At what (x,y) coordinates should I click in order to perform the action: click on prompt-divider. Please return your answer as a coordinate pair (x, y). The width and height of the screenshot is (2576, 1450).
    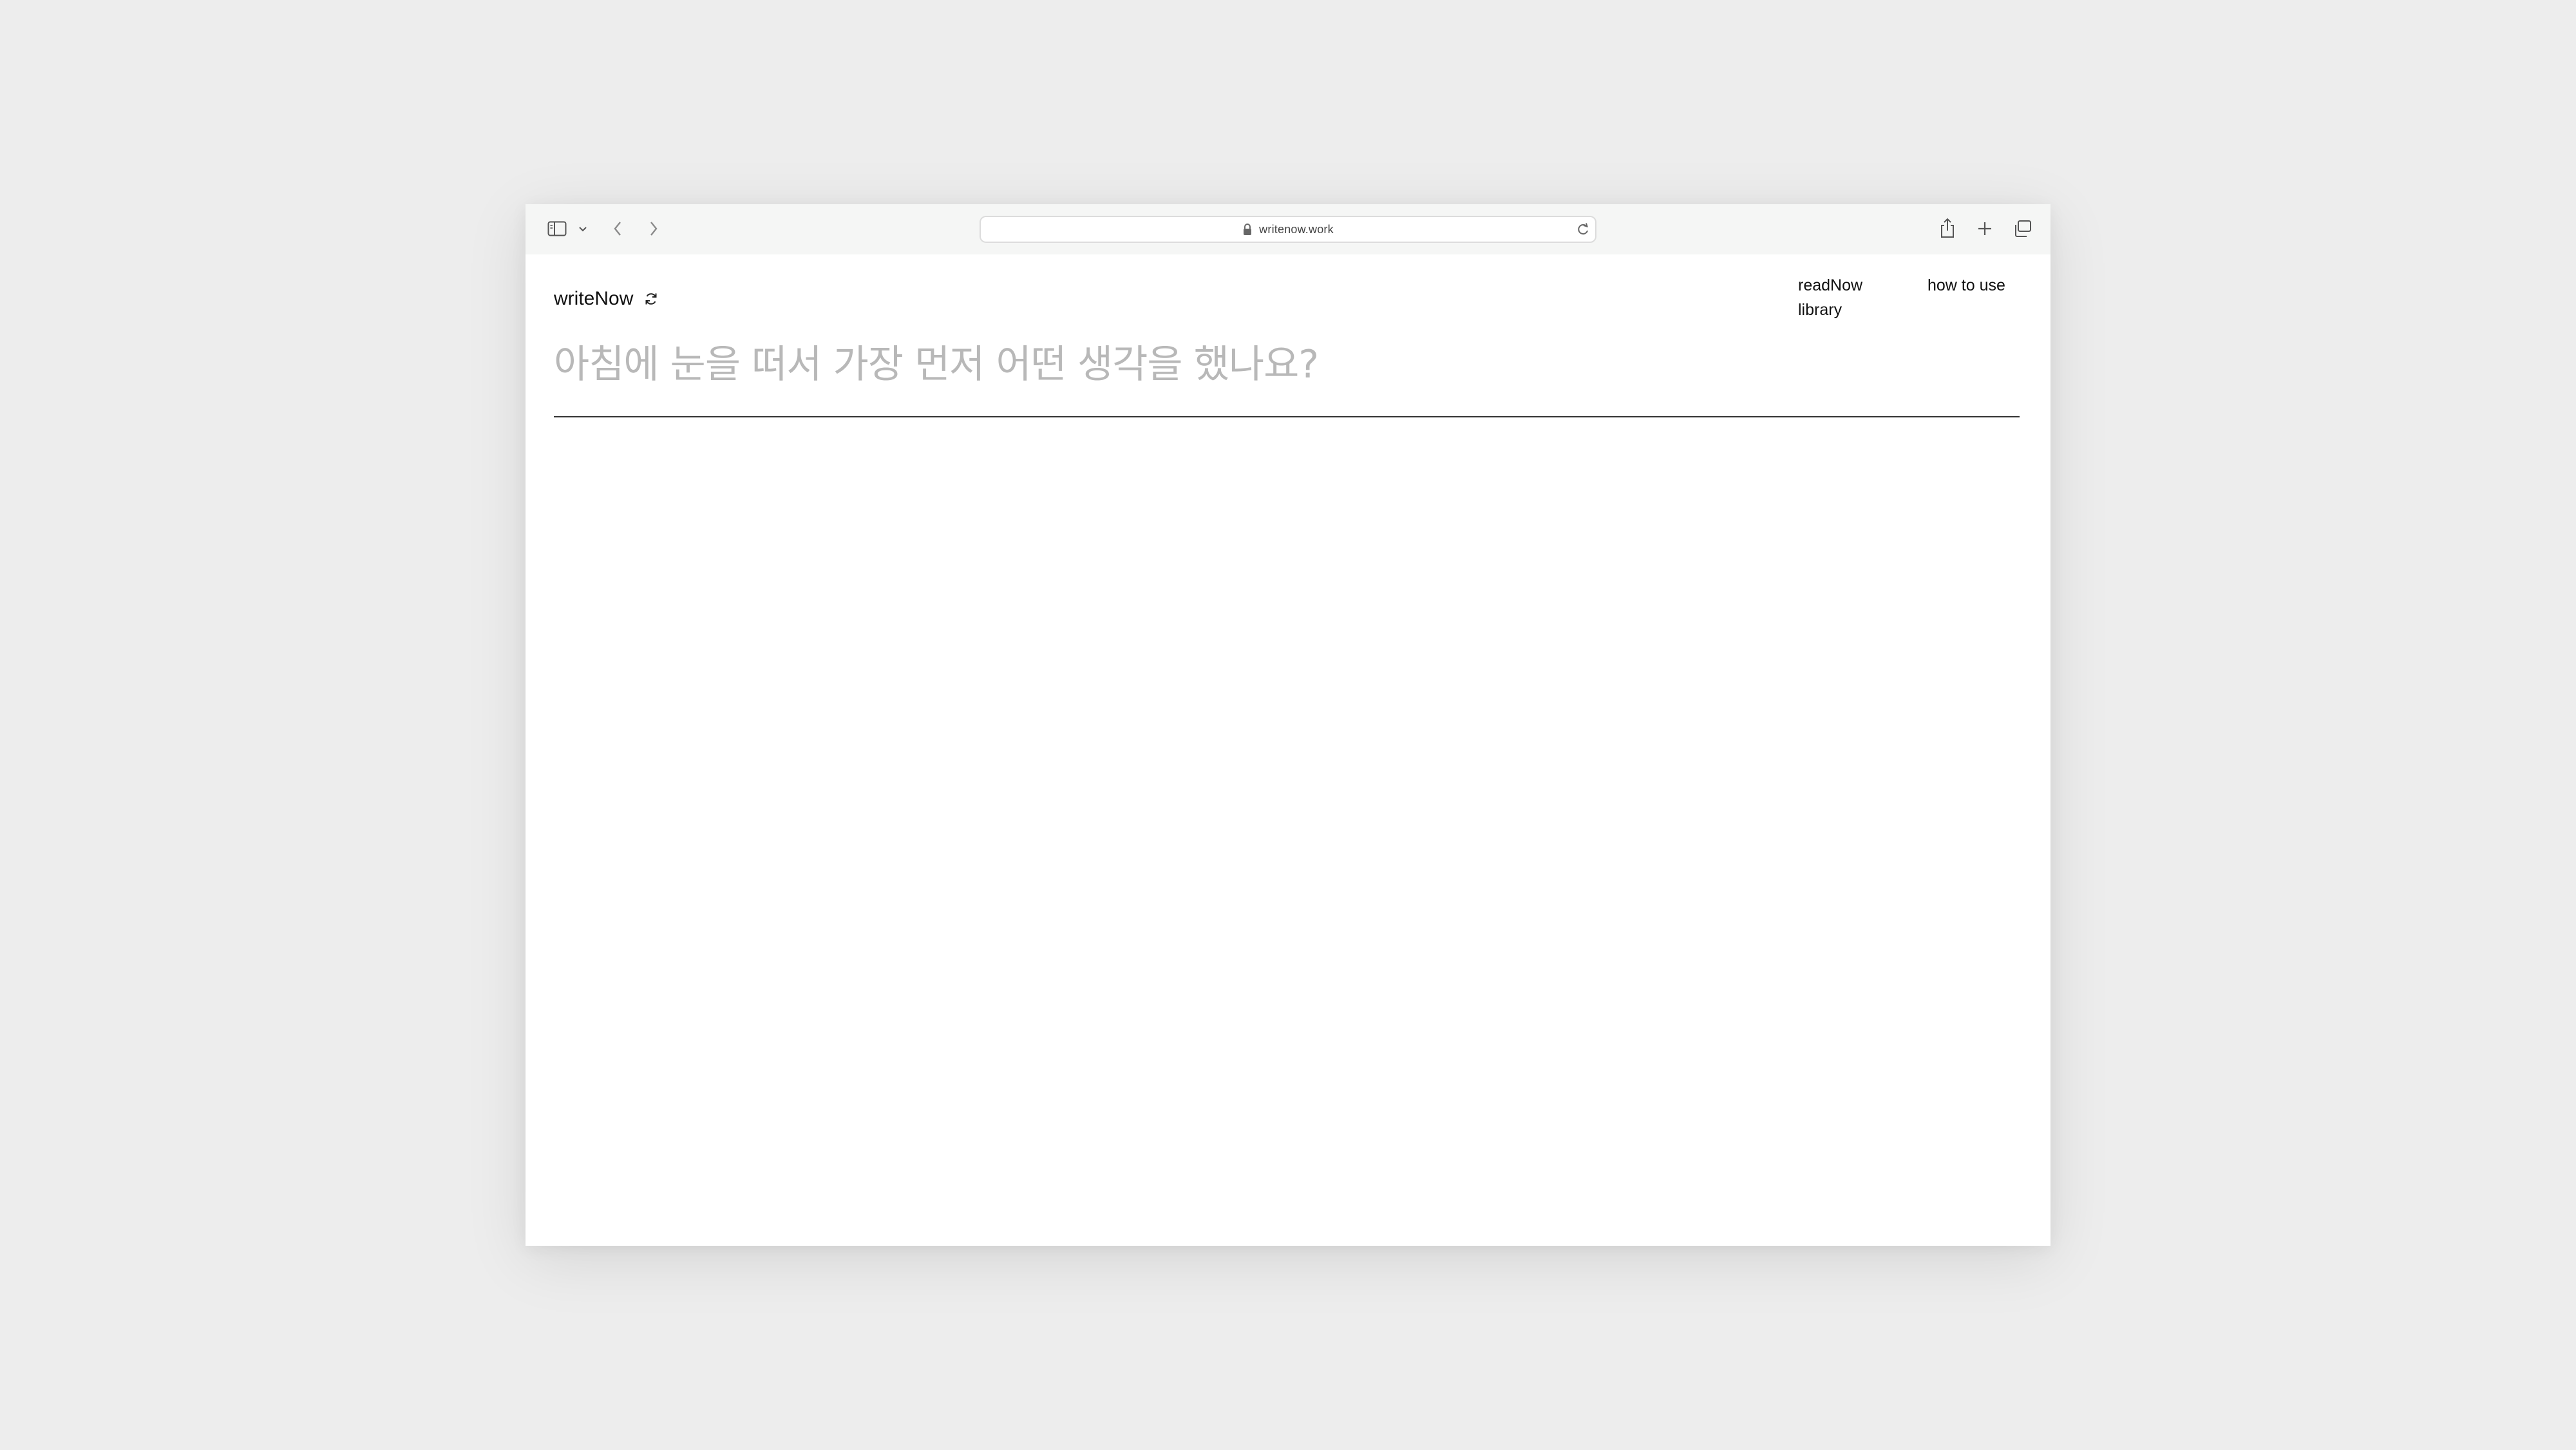
    Looking at the image, I should click on (1287, 417).